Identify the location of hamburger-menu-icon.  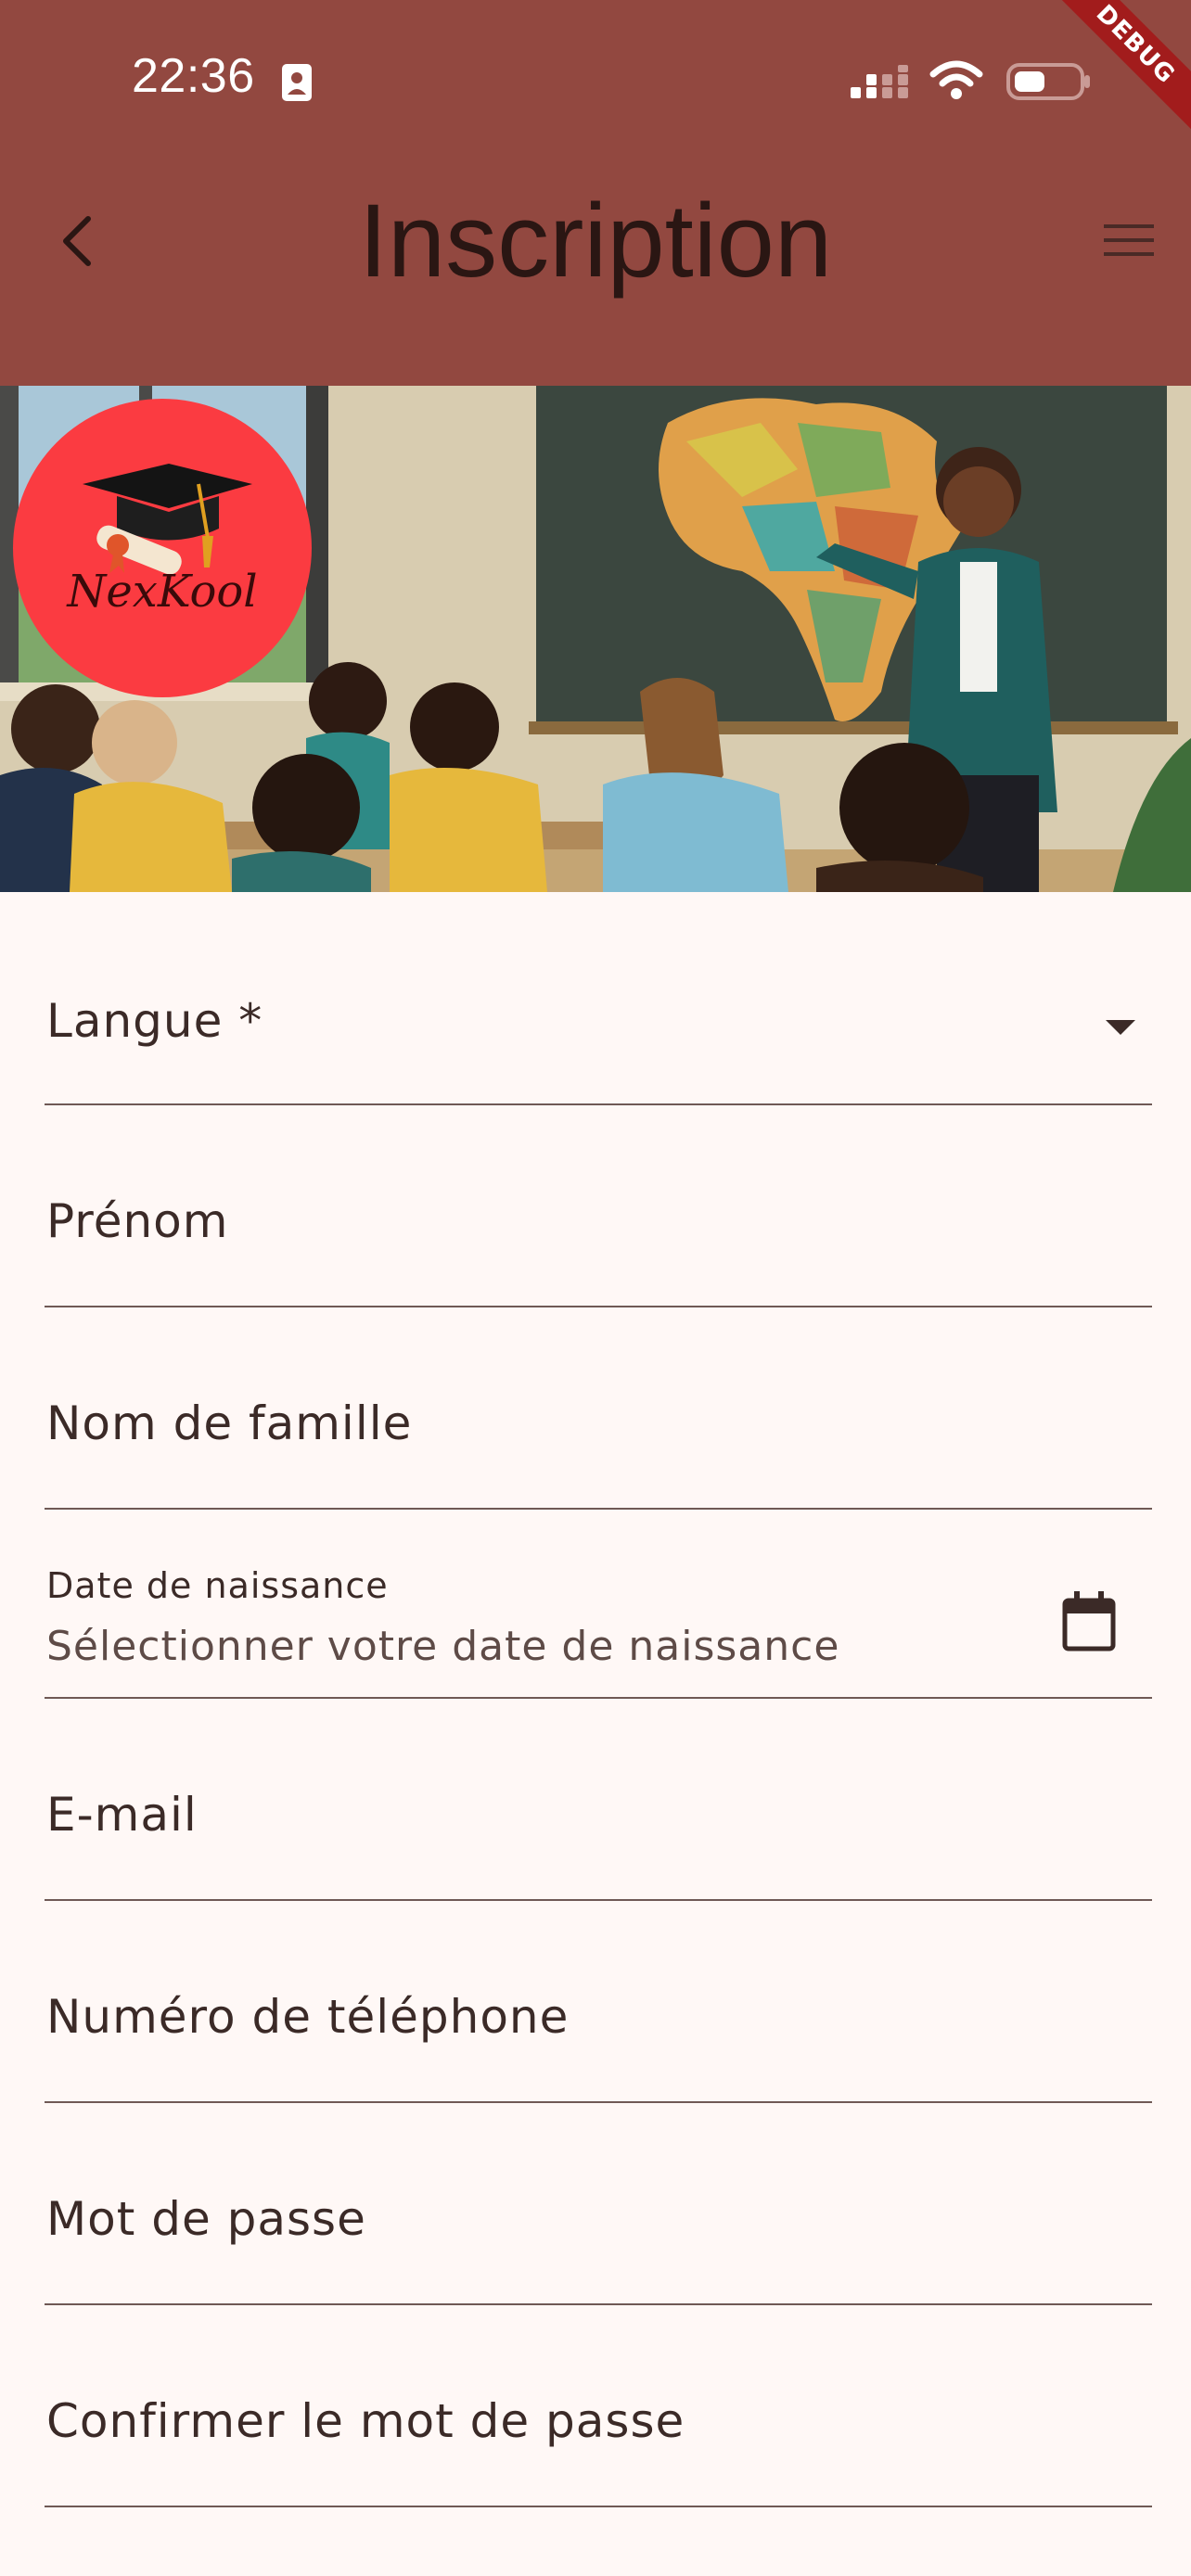
(1129, 240).